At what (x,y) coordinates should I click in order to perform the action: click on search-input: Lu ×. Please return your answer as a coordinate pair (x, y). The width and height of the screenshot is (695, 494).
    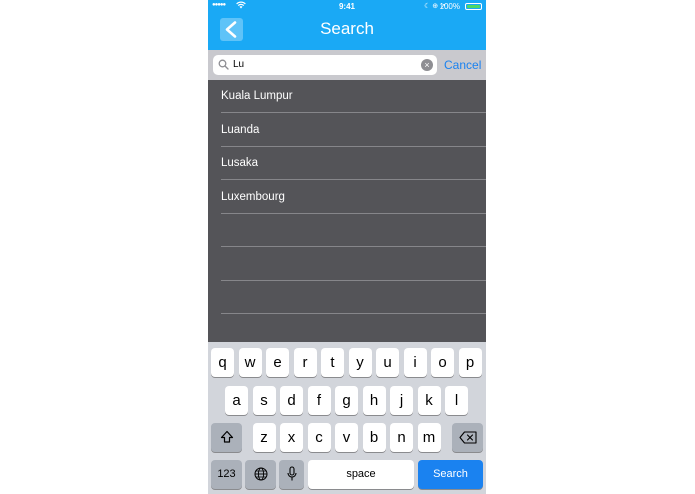
    Looking at the image, I should click on (325, 65).